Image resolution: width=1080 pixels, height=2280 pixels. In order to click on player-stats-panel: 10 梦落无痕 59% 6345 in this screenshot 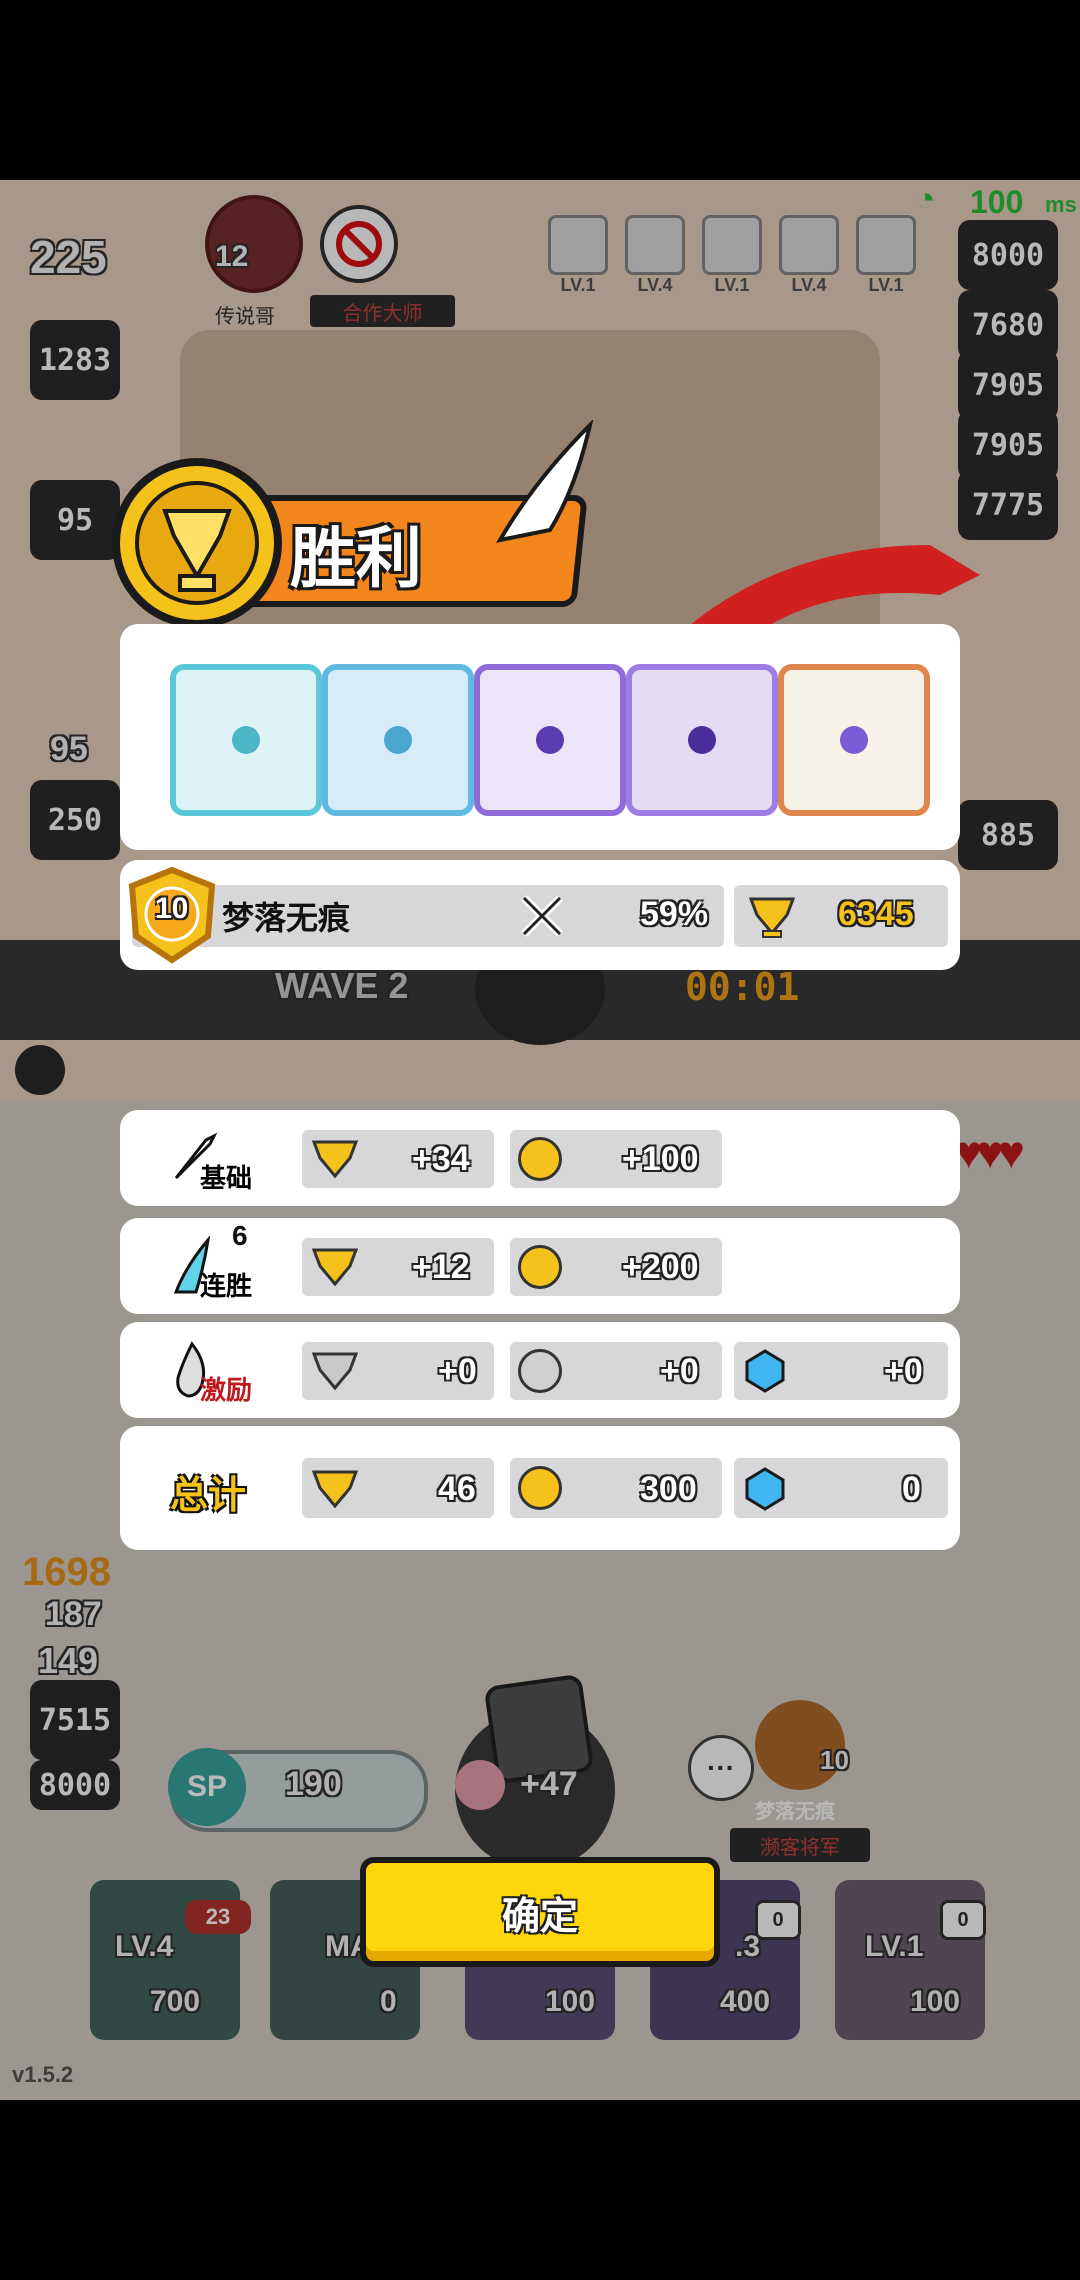, I will do `click(540, 915)`.